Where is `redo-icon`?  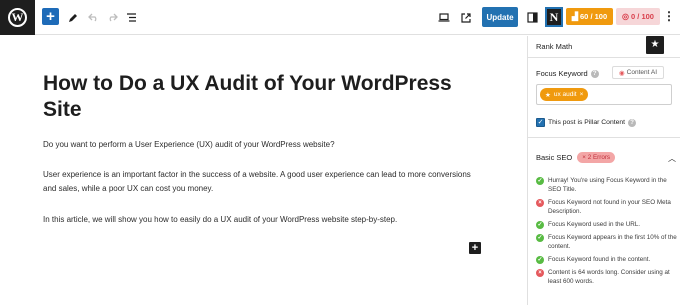
redo-icon is located at coordinates (112, 17).